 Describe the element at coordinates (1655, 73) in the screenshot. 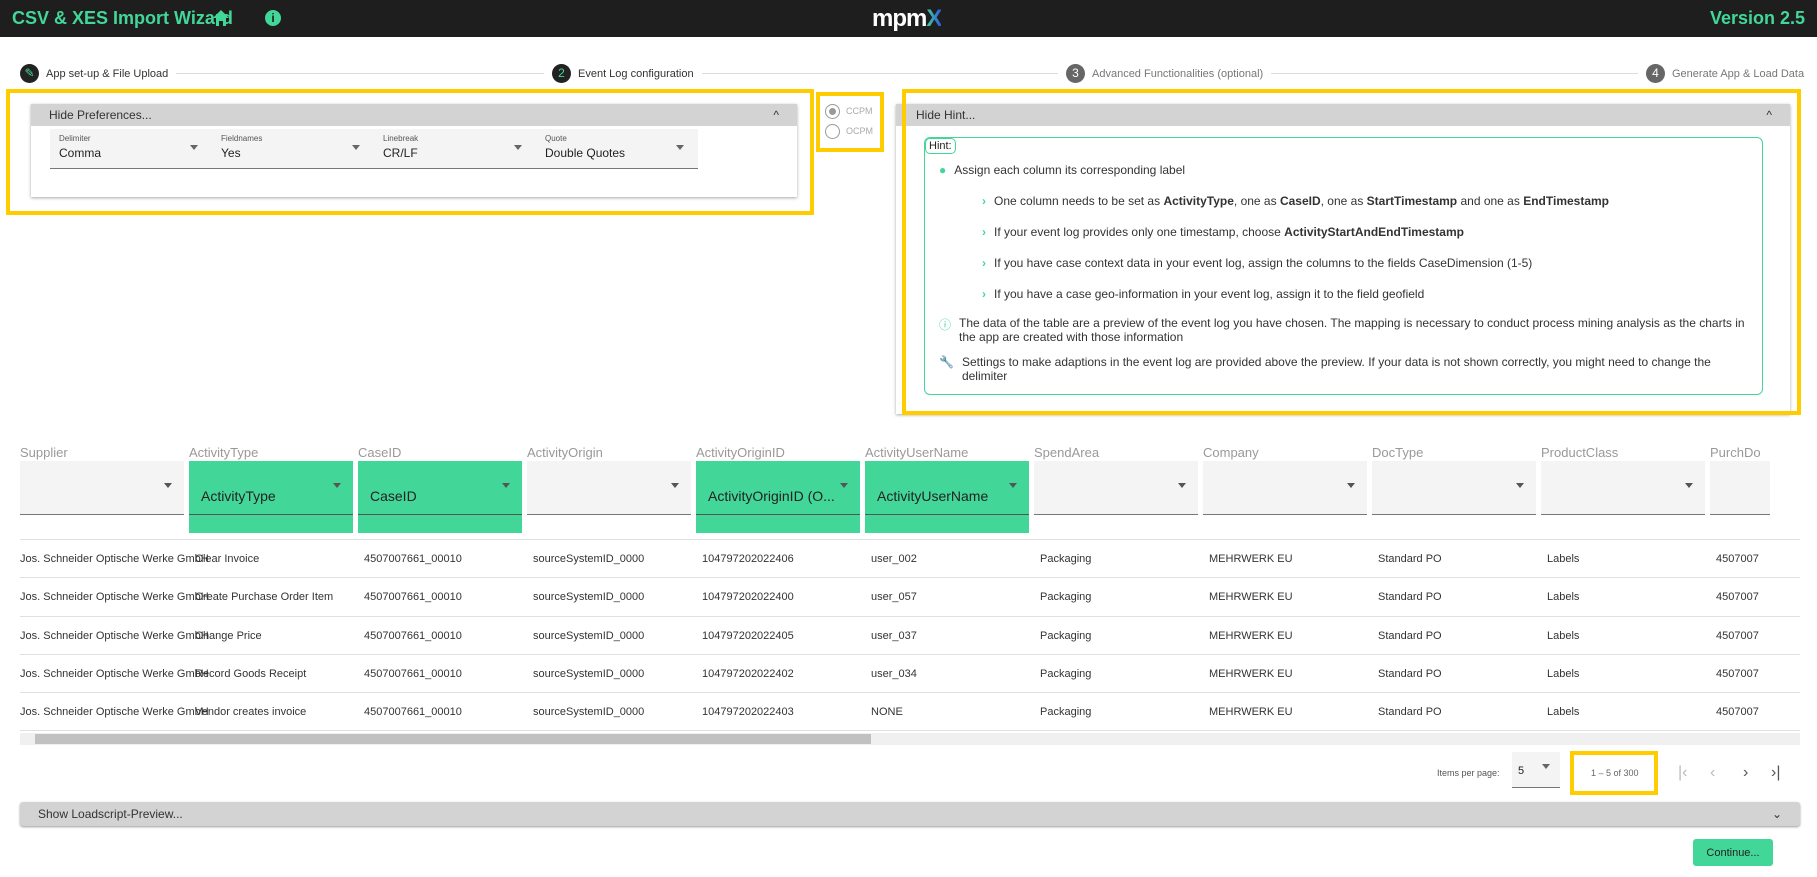

I see `step-number: 4` at that location.